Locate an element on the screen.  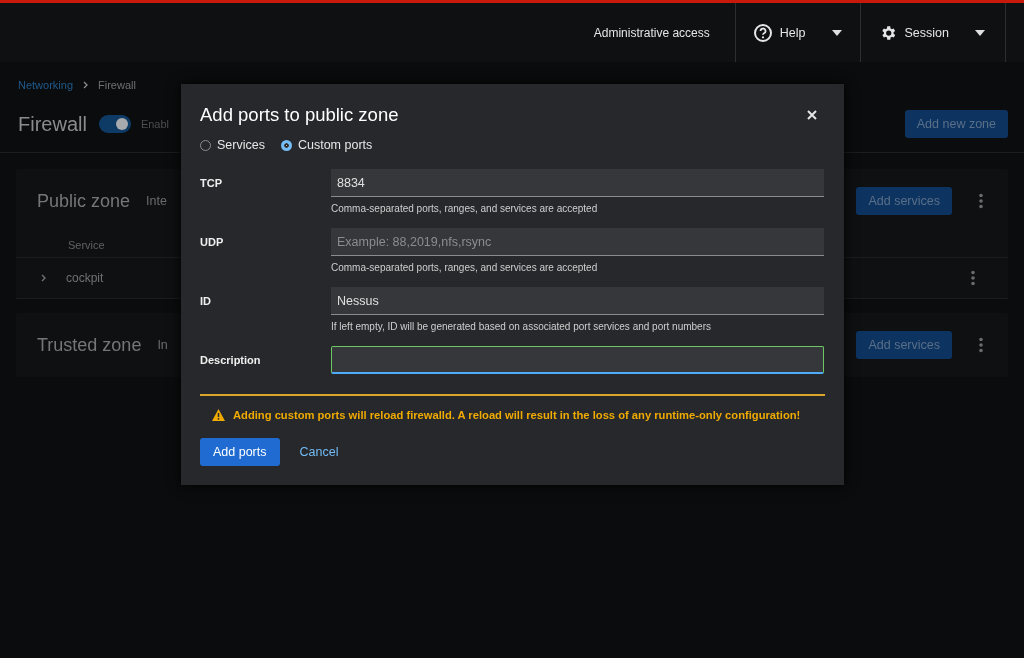
toggle-label: Enabl is located at coordinates (155, 124).